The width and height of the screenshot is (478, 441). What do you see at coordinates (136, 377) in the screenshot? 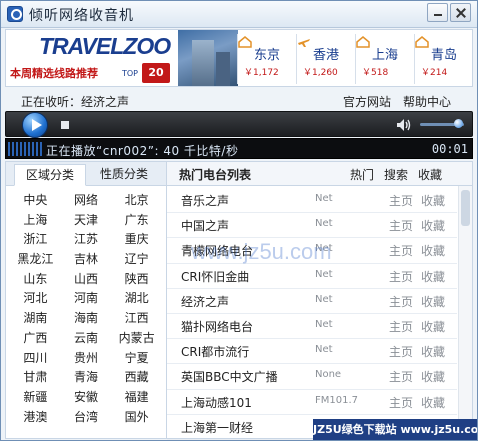
I see `region-item: 西藏` at bounding box center [136, 377].